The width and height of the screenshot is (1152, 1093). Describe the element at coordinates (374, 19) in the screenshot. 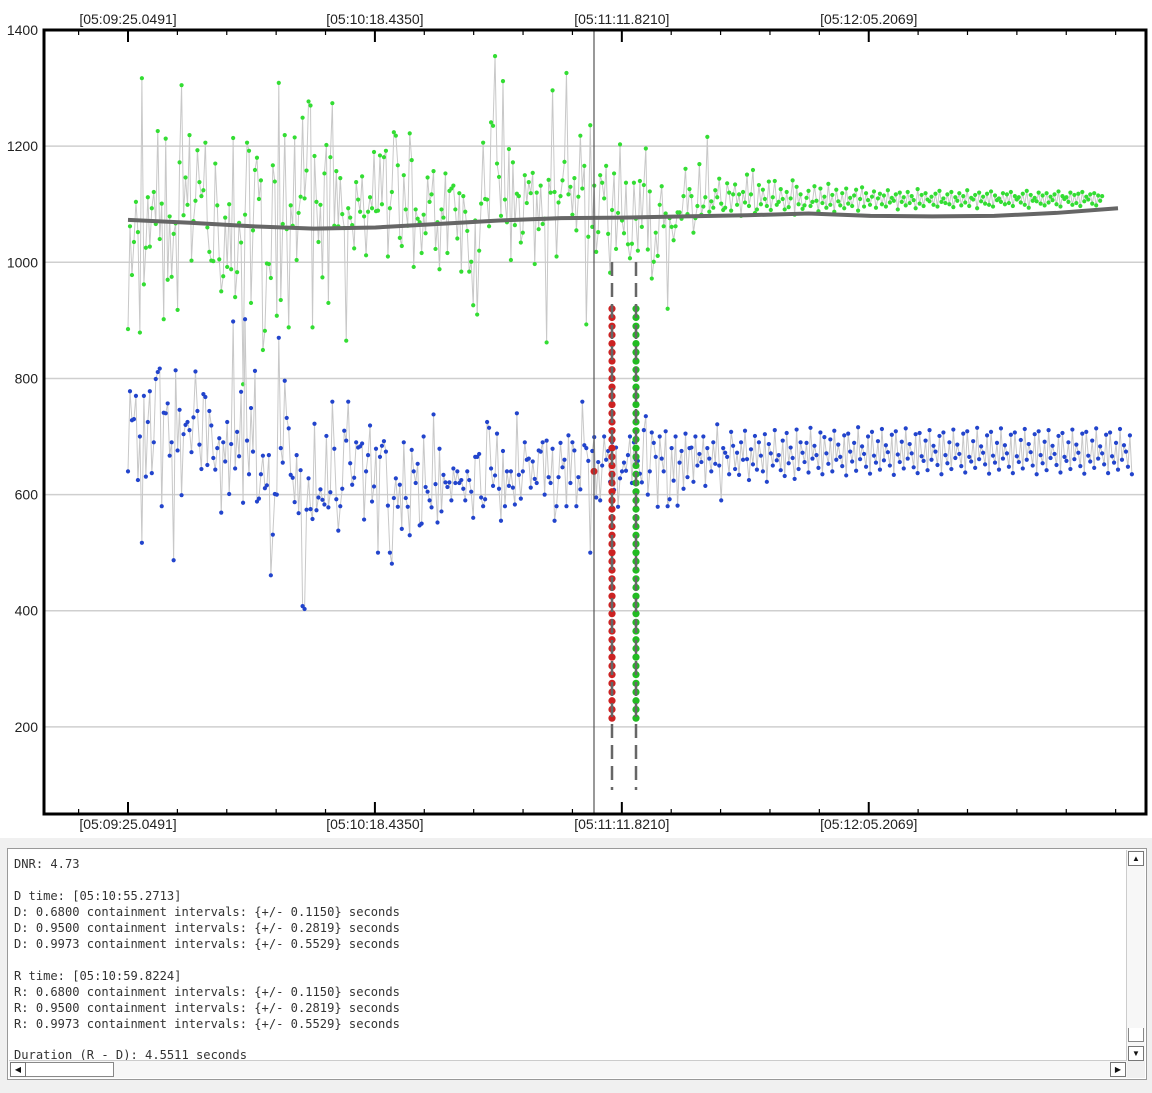

I see `x-tick-label-top: [05:10:18.4350]` at that location.